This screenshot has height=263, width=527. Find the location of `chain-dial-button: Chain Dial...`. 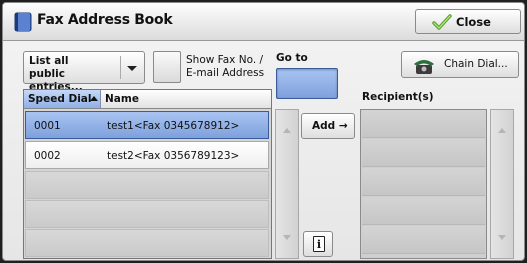

chain-dial-button: Chain Dial... is located at coordinates (460, 64).